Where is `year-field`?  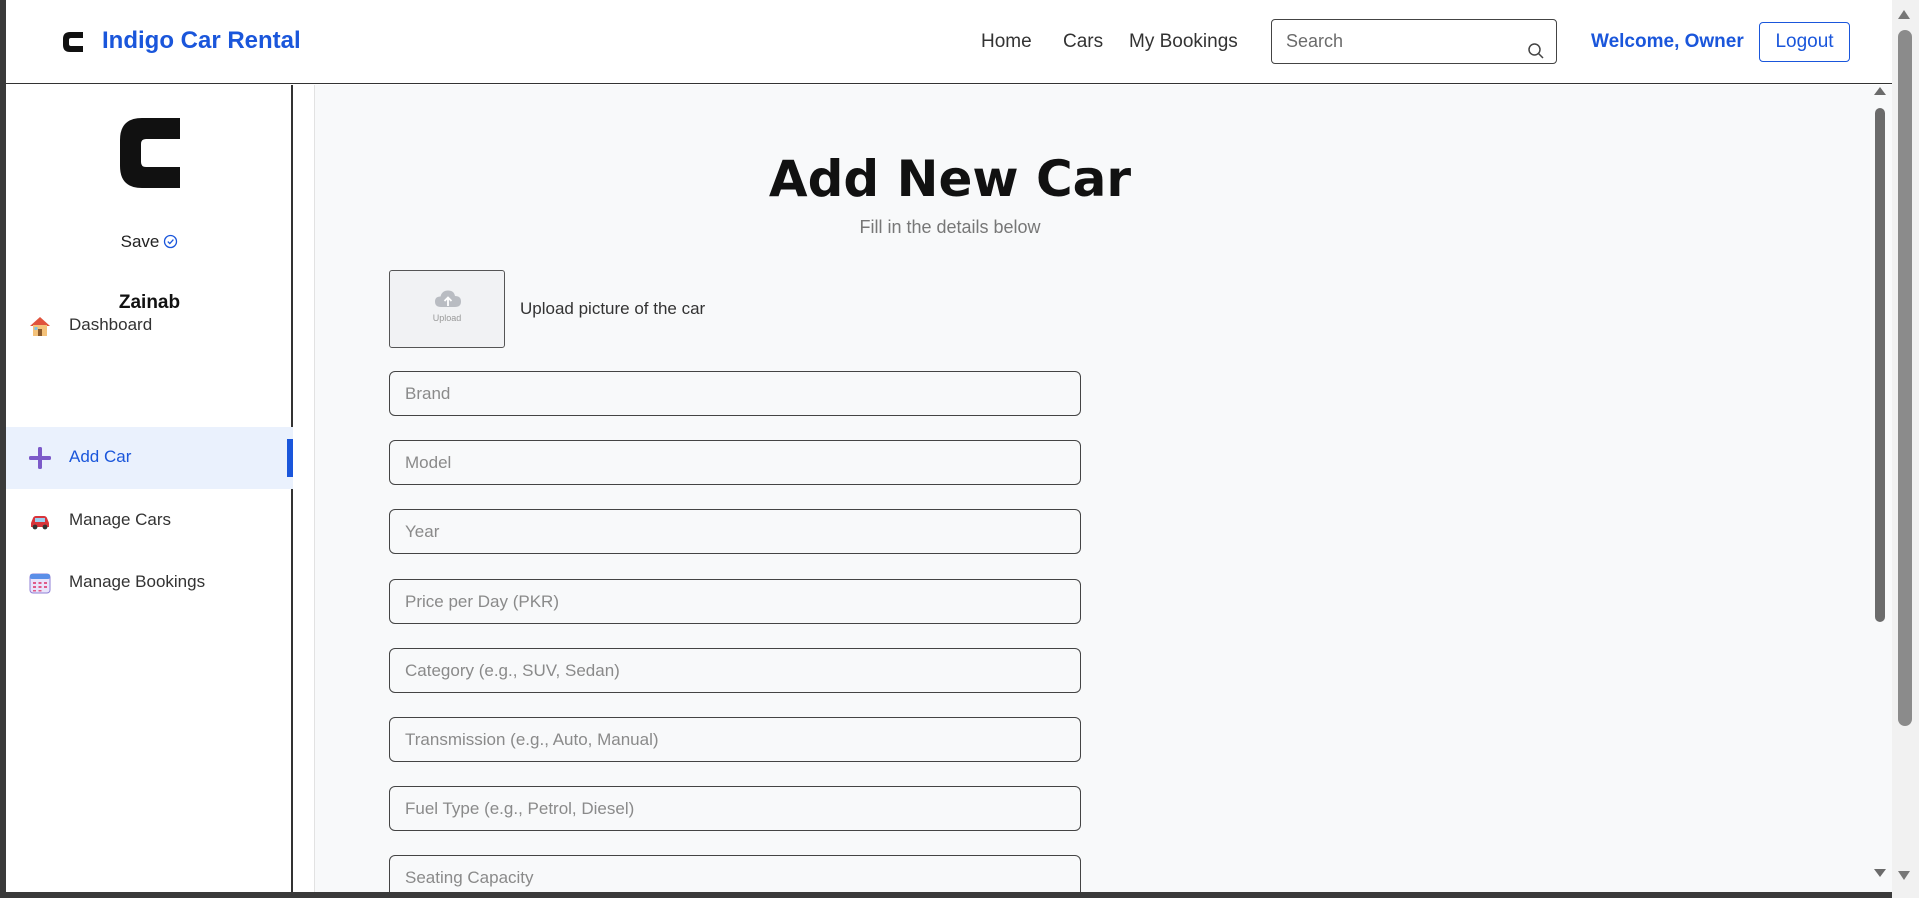 year-field is located at coordinates (735, 531).